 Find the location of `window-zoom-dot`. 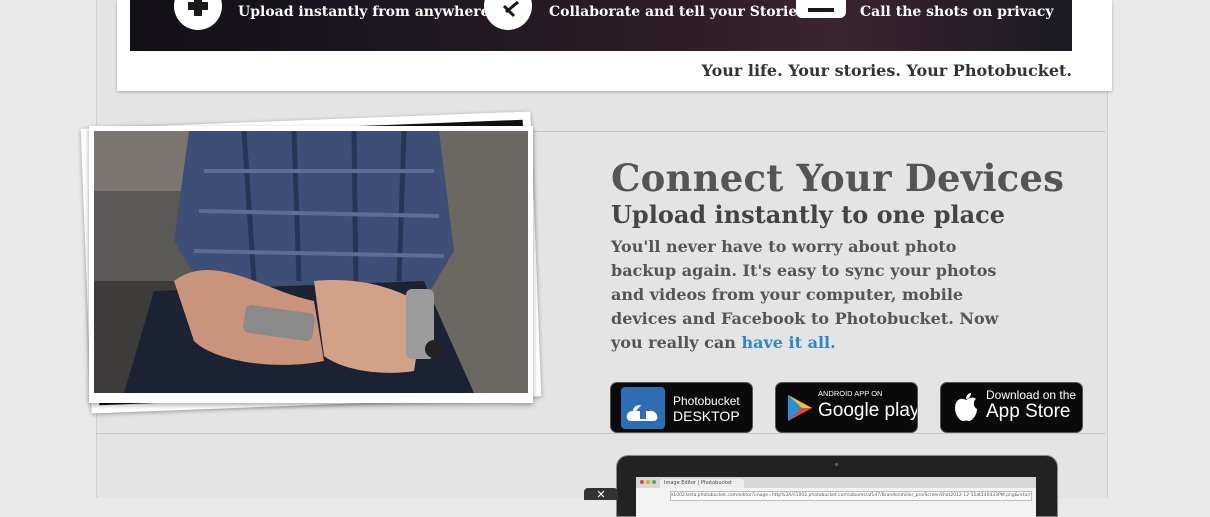

window-zoom-dot is located at coordinates (654, 482).